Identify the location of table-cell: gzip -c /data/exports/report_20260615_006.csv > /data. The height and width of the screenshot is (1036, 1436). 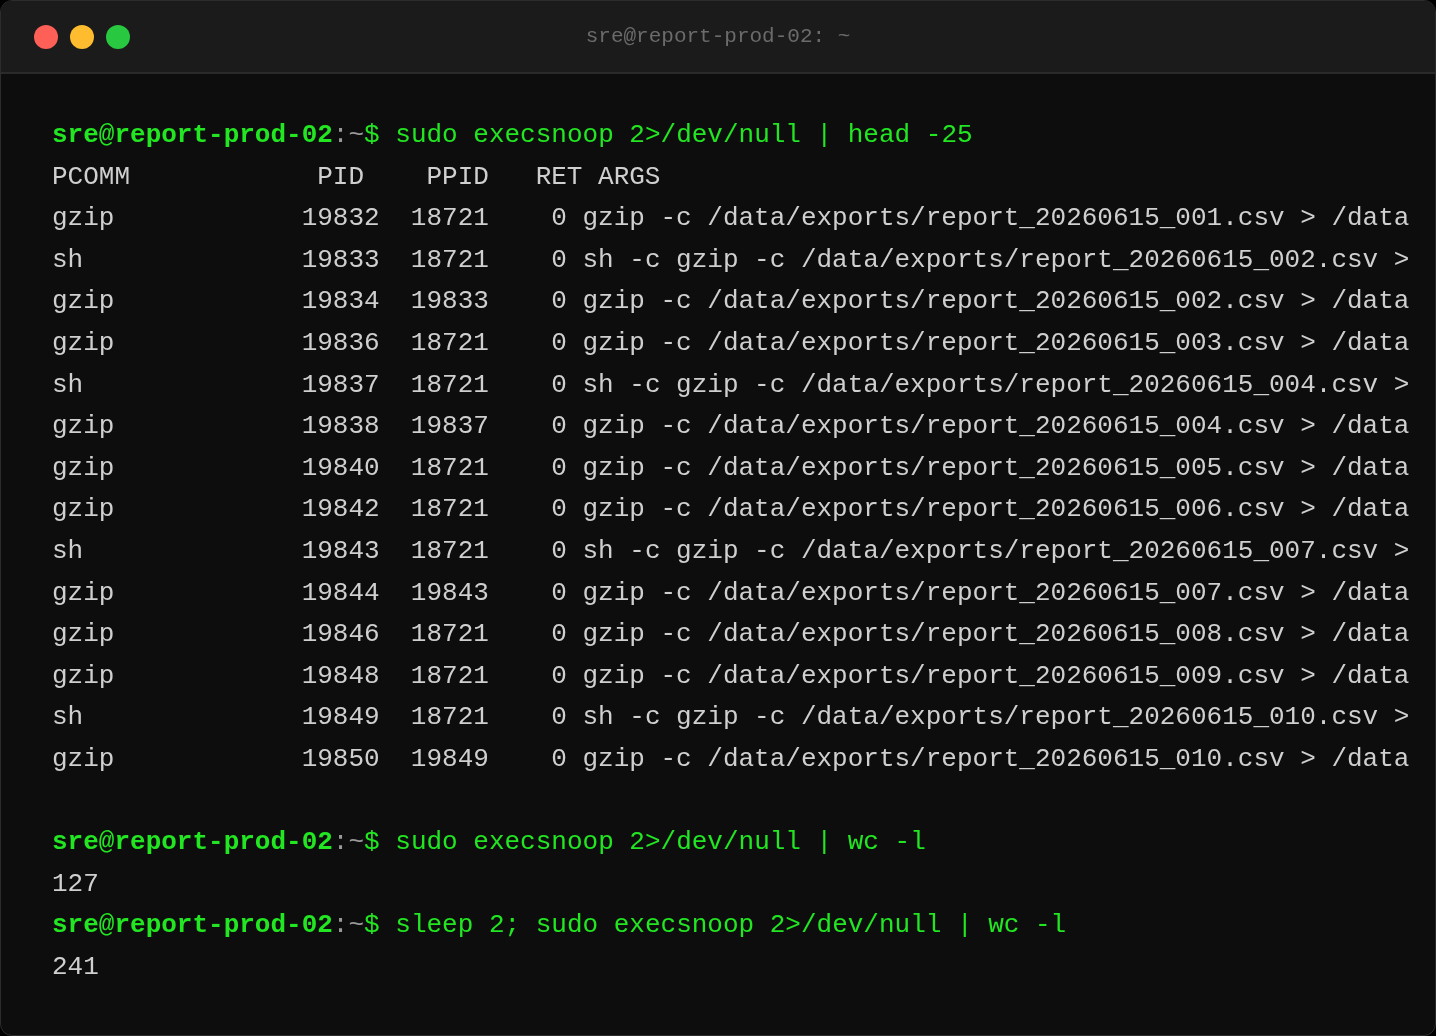
(996, 509).